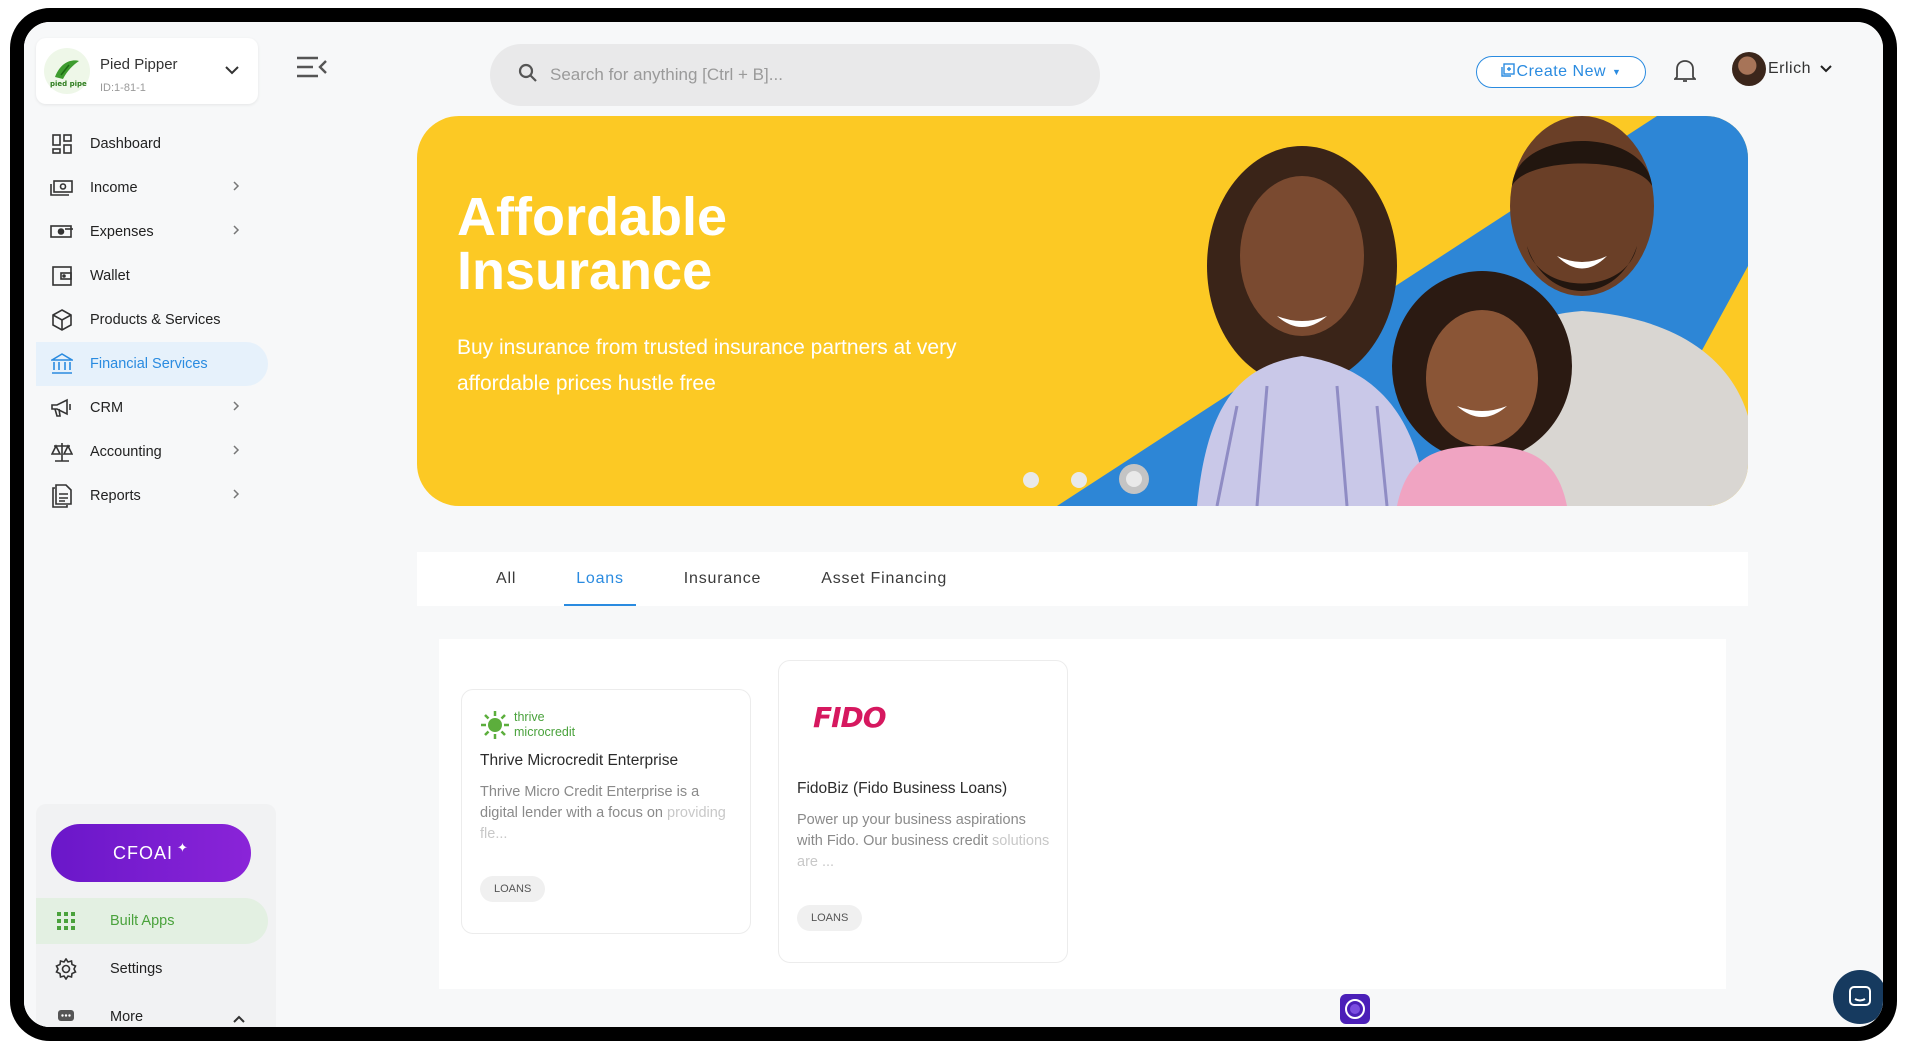  What do you see at coordinates (62, 188) in the screenshot?
I see `income-icon` at bounding box center [62, 188].